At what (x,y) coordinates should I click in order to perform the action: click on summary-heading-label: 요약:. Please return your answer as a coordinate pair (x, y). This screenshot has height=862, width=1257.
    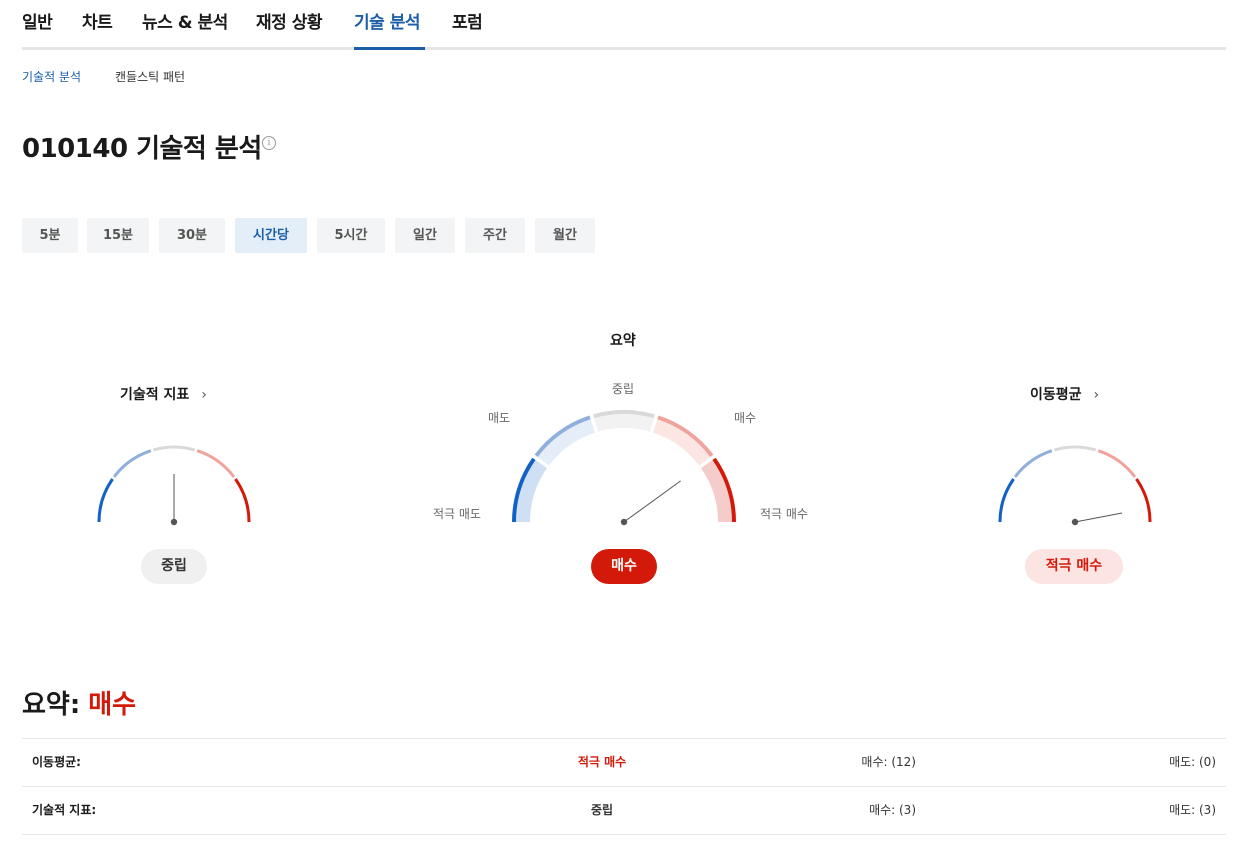
    Looking at the image, I should click on (51, 705).